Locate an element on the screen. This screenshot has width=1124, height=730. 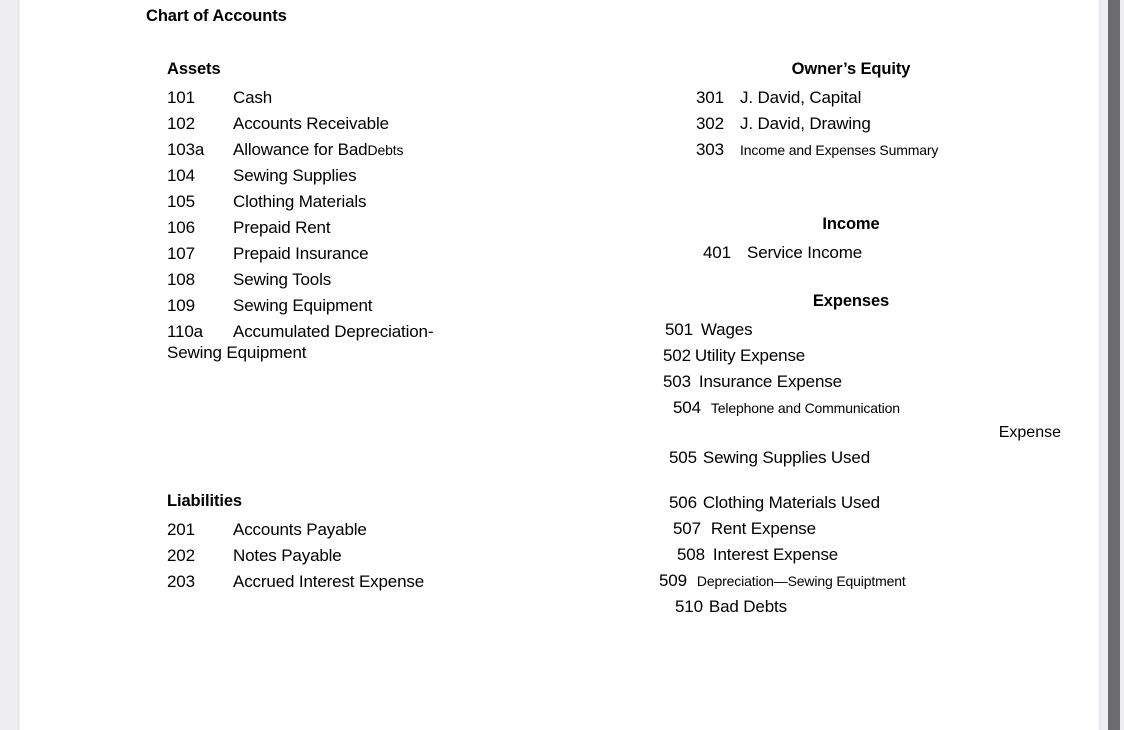
account-name: Allowance for Bad is located at coordinates (300, 149).